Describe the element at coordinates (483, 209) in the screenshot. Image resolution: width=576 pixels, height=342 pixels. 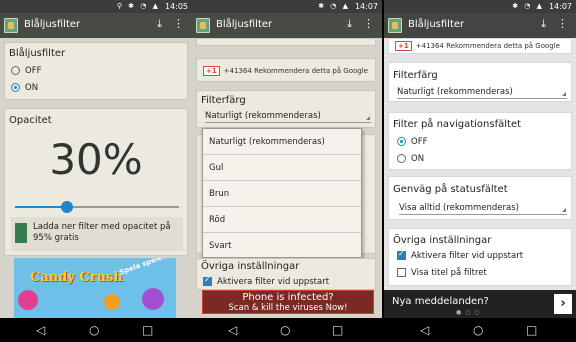
I see `shortcut-select: Visa alltid (rekommenderas)` at that location.